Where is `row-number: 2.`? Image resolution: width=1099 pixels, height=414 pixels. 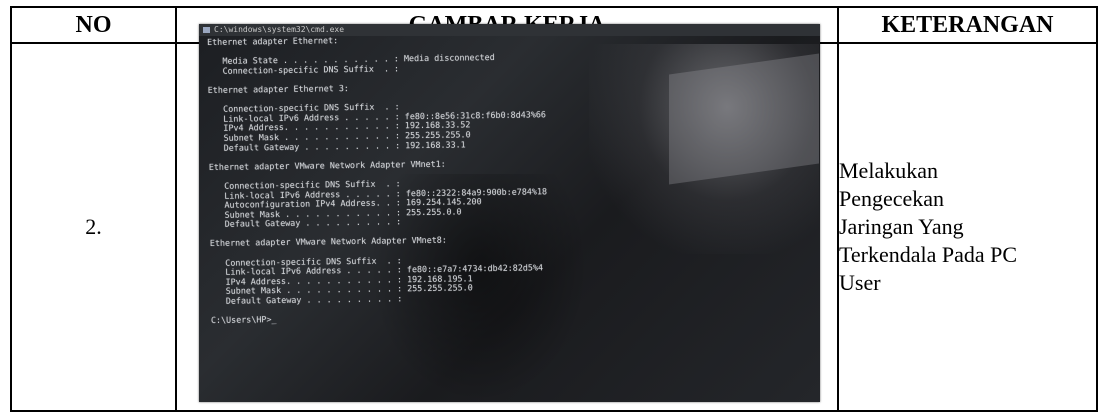 row-number: 2. is located at coordinates (93, 227).